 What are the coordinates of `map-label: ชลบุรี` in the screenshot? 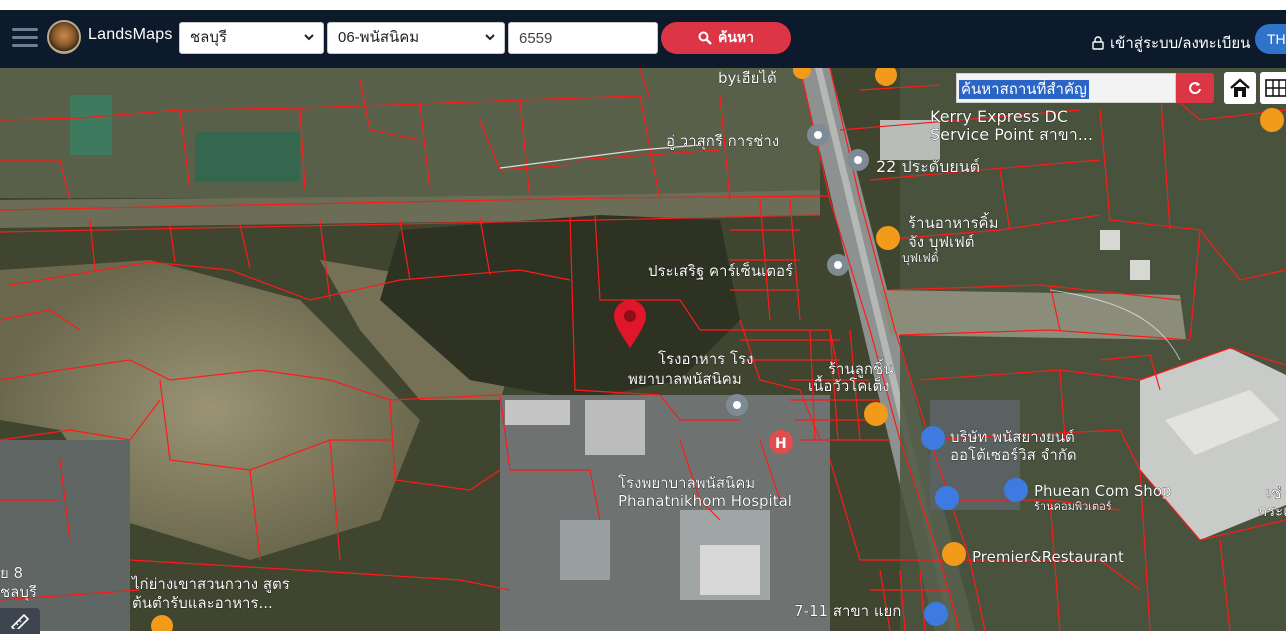 It's located at (18, 592).